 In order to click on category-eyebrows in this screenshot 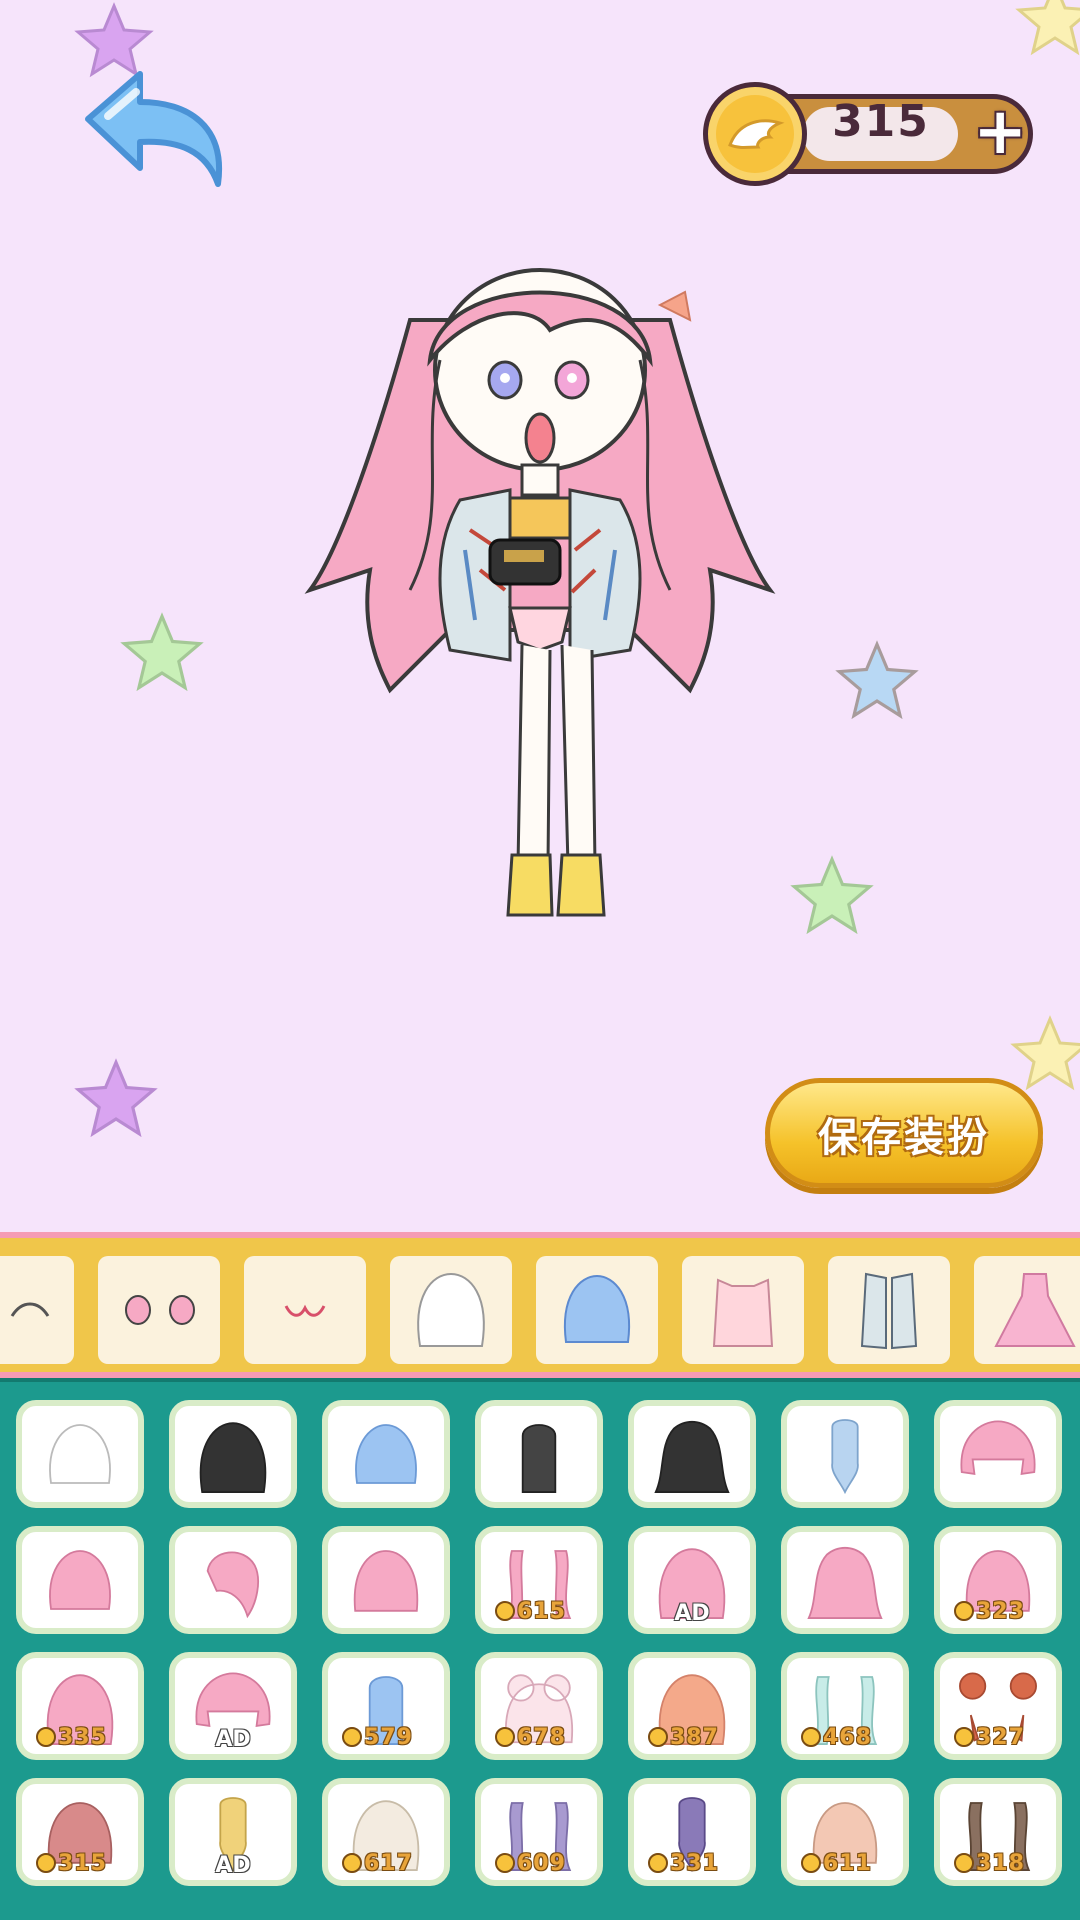, I will do `click(37, 1310)`.